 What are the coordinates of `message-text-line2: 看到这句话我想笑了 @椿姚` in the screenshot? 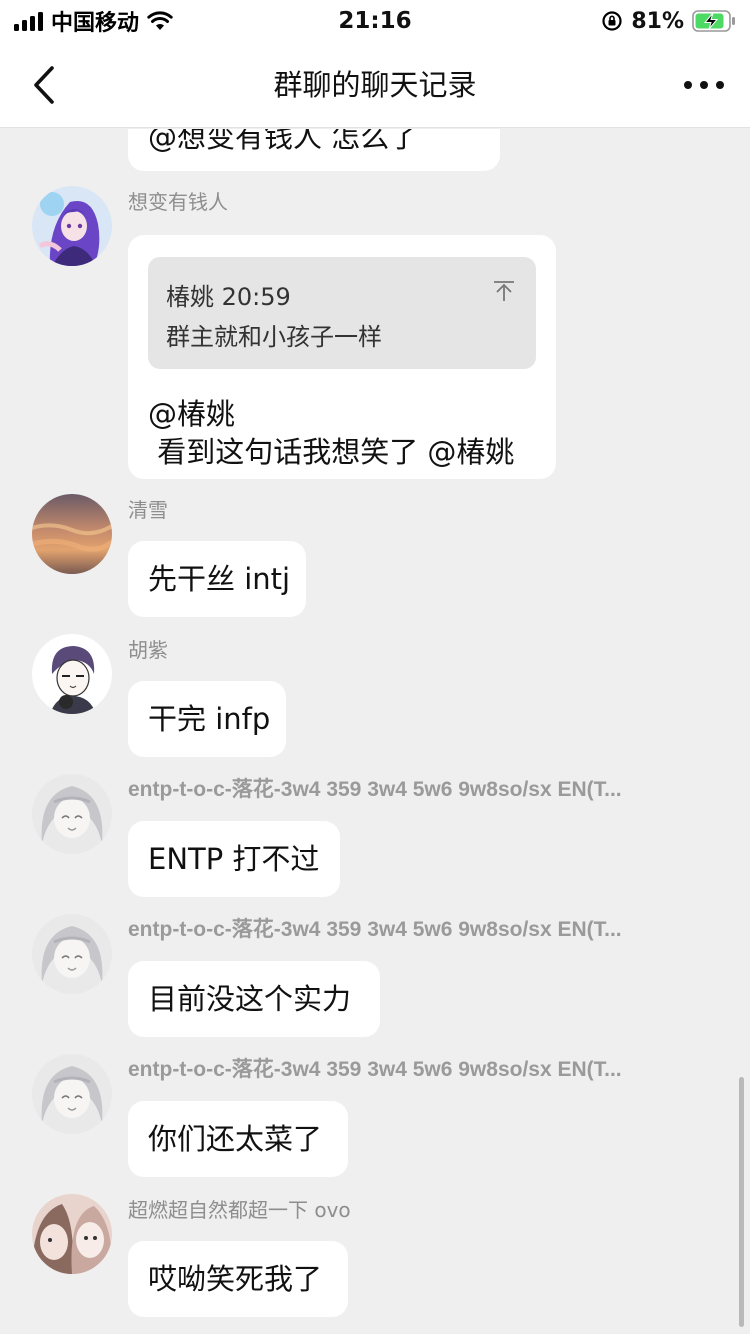 It's located at (331, 452).